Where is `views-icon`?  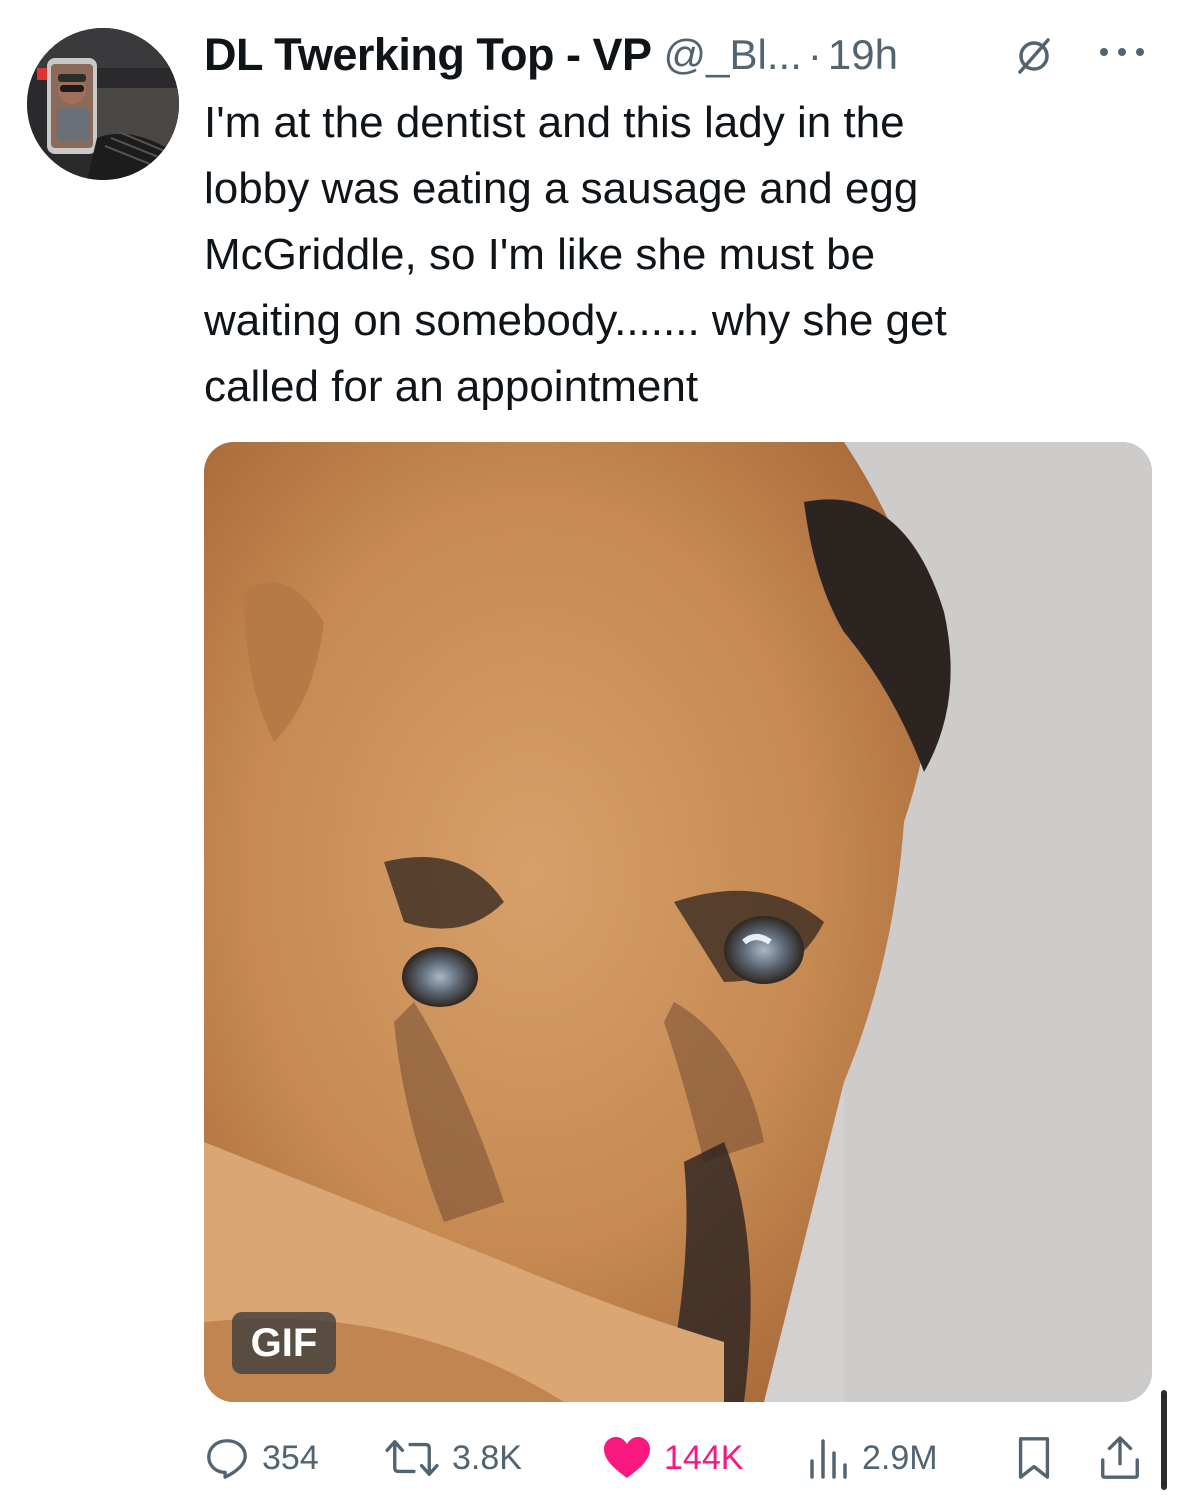
views-icon is located at coordinates (828, 1458).